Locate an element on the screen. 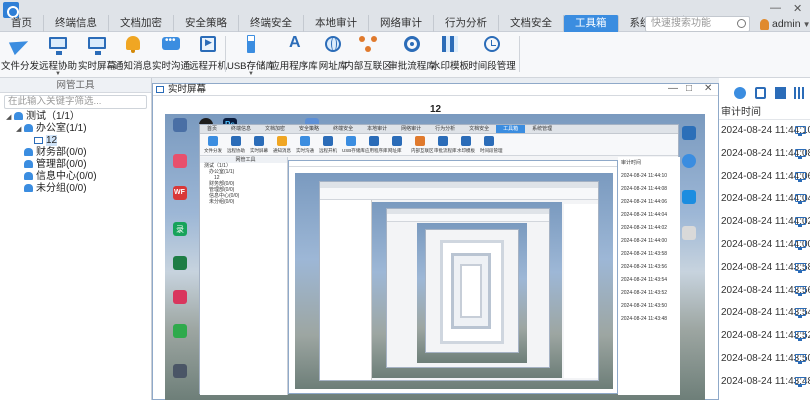 Image resolution: width=810 pixels, height=400 pixels. remote-assist-icon is located at coordinates (58, 45).